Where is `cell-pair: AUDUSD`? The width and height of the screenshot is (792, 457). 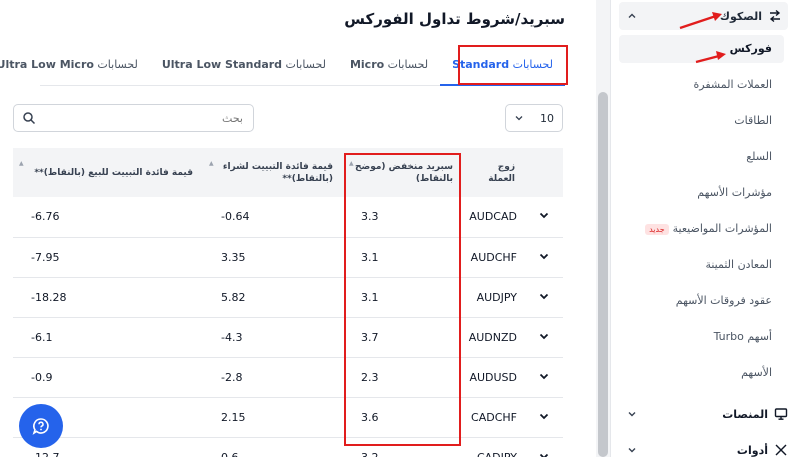
cell-pair: AUDUSD is located at coordinates (494, 377).